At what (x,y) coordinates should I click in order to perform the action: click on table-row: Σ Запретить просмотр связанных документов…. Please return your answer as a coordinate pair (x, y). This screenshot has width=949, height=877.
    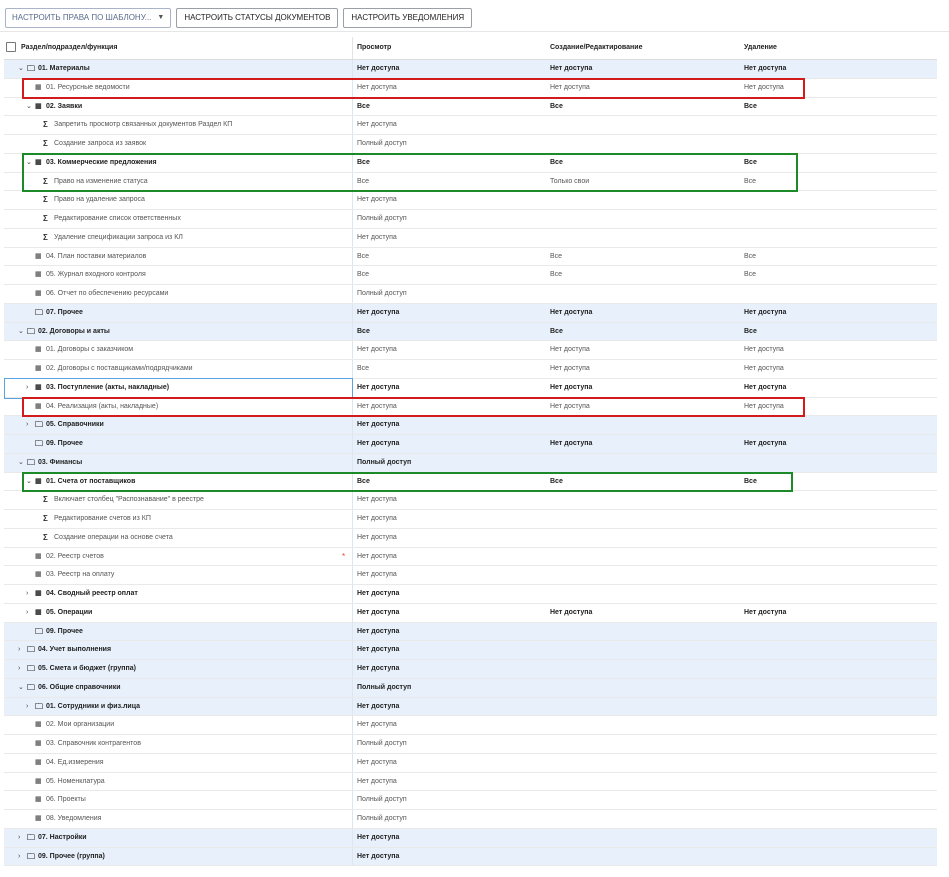
    Looking at the image, I should click on (470, 125).